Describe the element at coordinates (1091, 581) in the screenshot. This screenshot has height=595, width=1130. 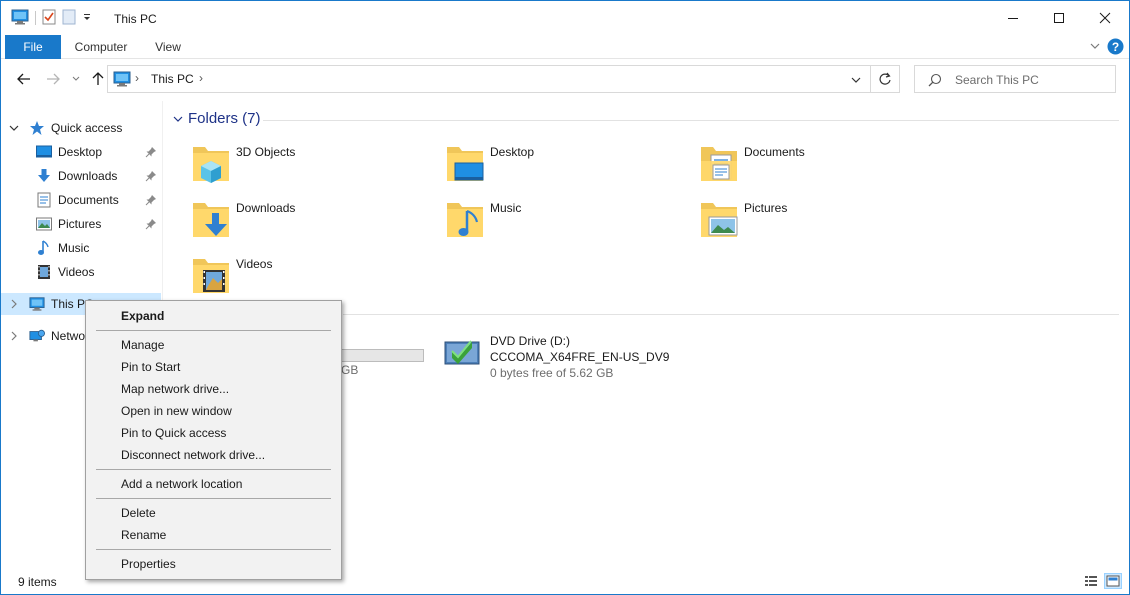
I see `details-view-button` at that location.